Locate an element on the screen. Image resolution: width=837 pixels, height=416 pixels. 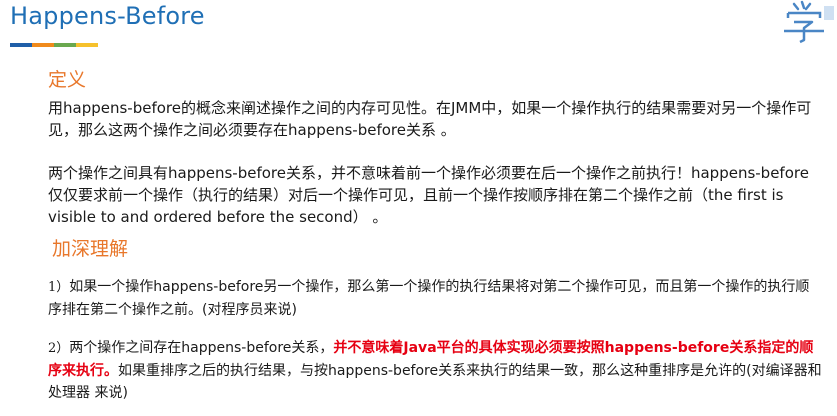
section-heading-definition: 定义 is located at coordinates (67, 80).